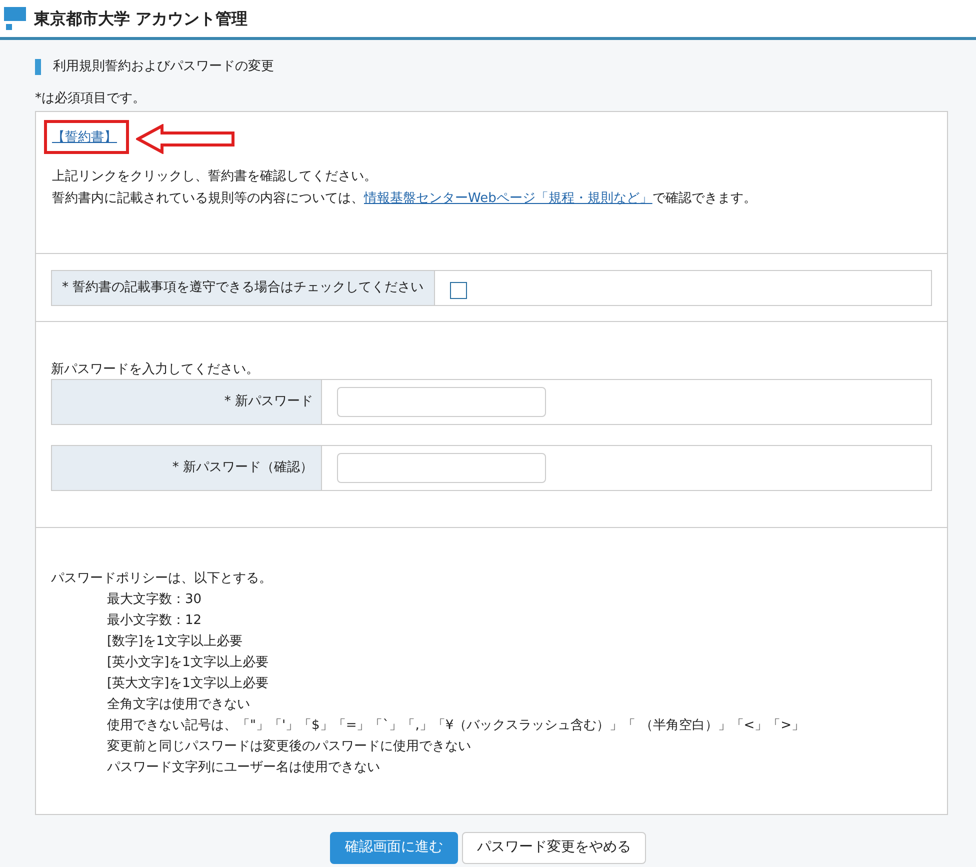 The height and width of the screenshot is (867, 976). Describe the element at coordinates (162, 579) in the screenshot. I see `policy-heading: パスワードポリシーは、以下とする。` at that location.